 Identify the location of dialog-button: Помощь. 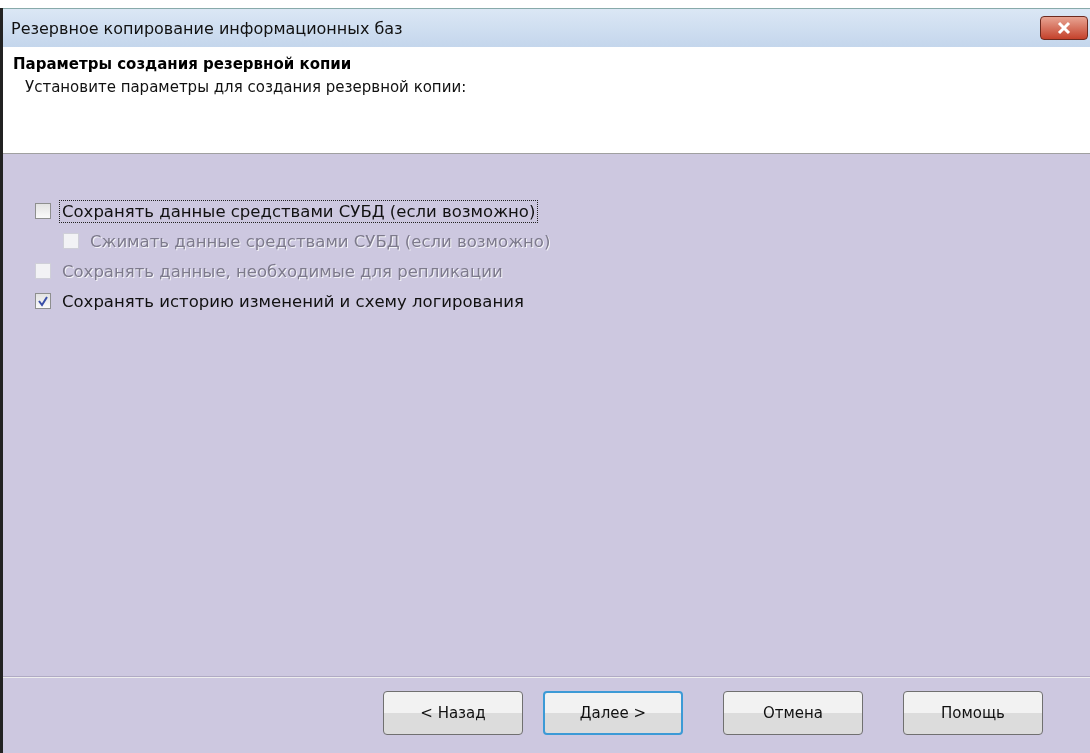
(973, 713).